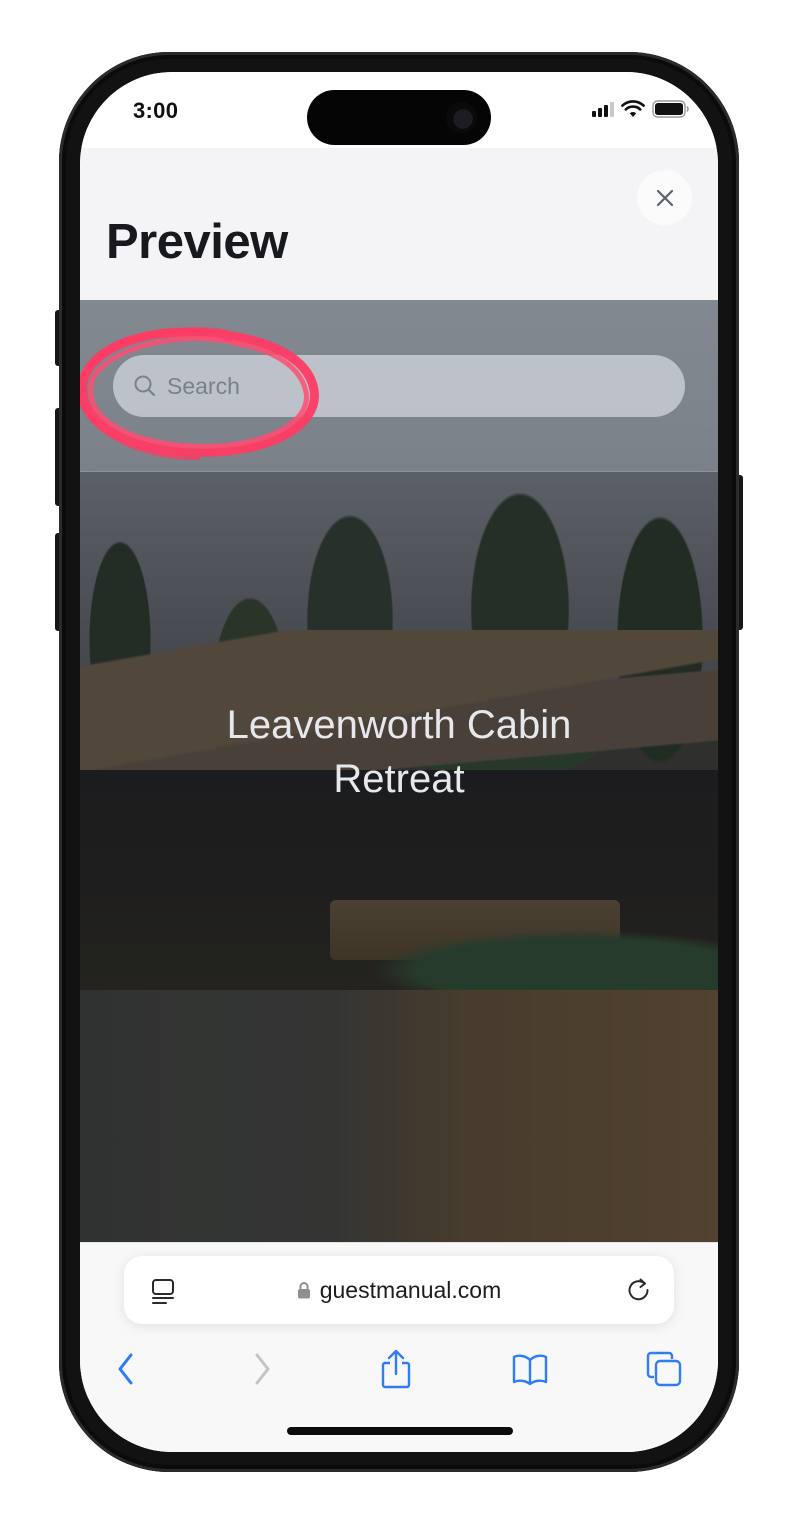 This screenshot has height=1534, width=808. I want to click on dynamic-island, so click(399, 117).